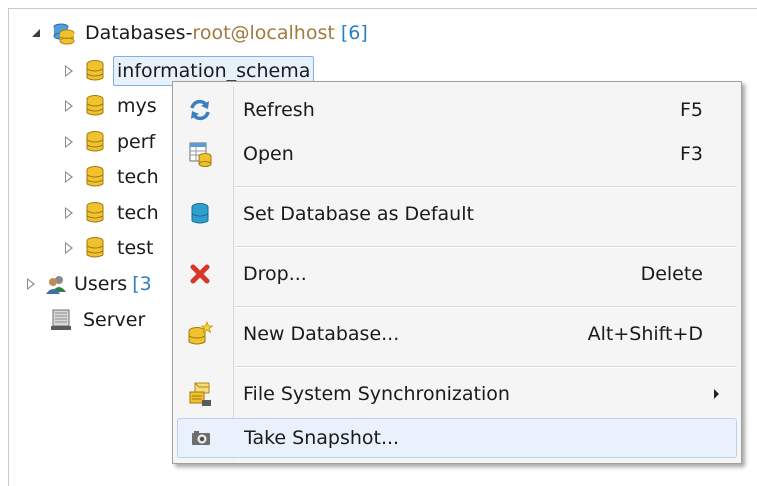  Describe the element at coordinates (457, 334) in the screenshot. I see `menu-item-new-database: New Database... Alt+Shift+D` at that location.